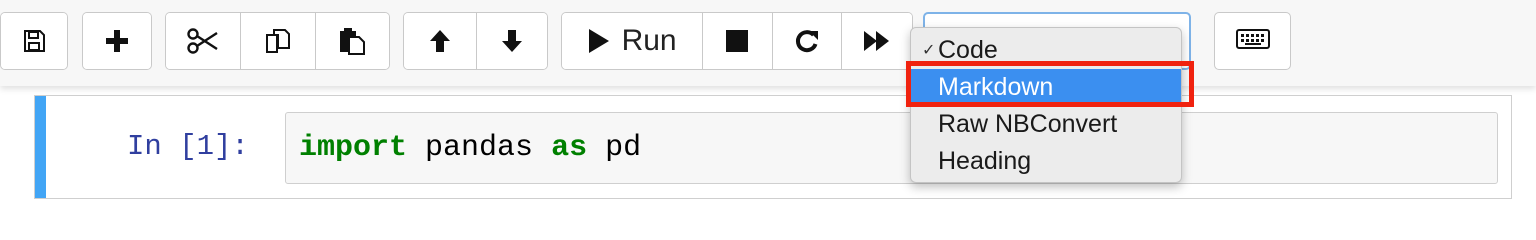 The width and height of the screenshot is (1536, 240). I want to click on restart-button, so click(806, 41).